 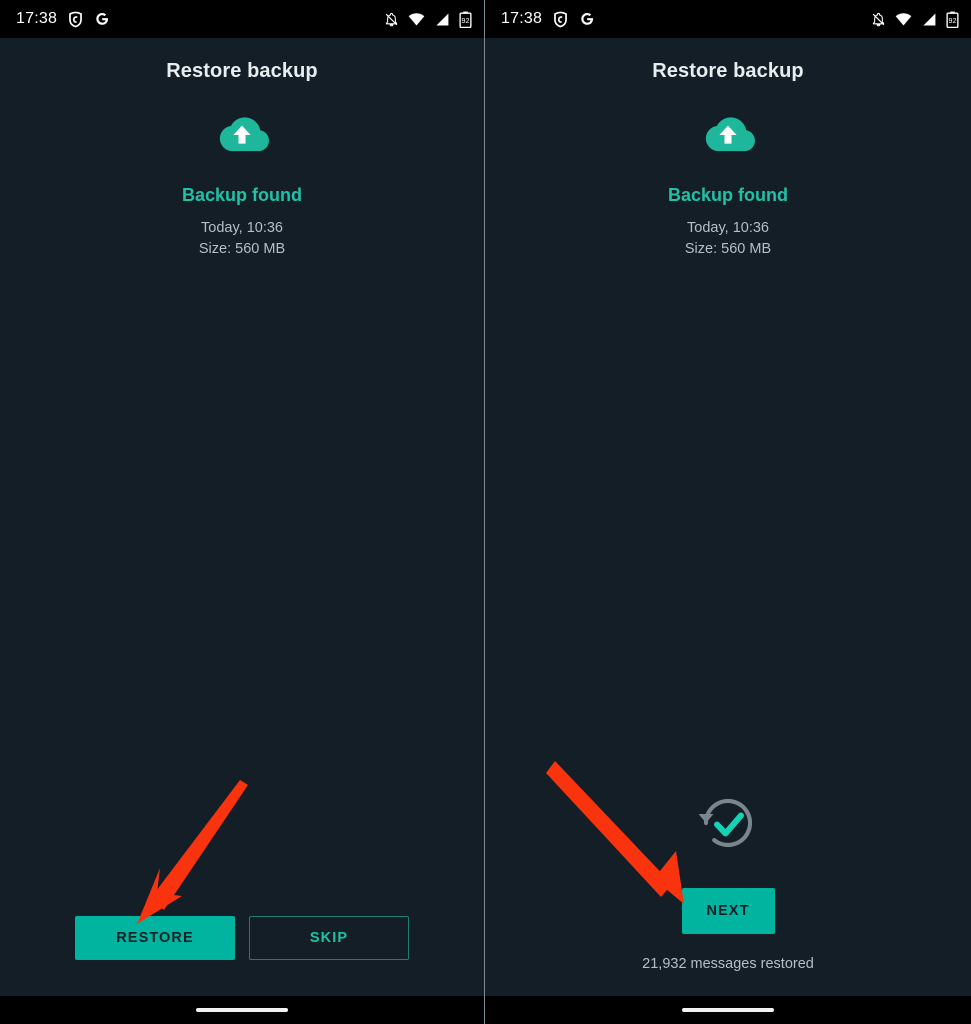 I want to click on skip-button: SKIP, so click(x=329, y=938).